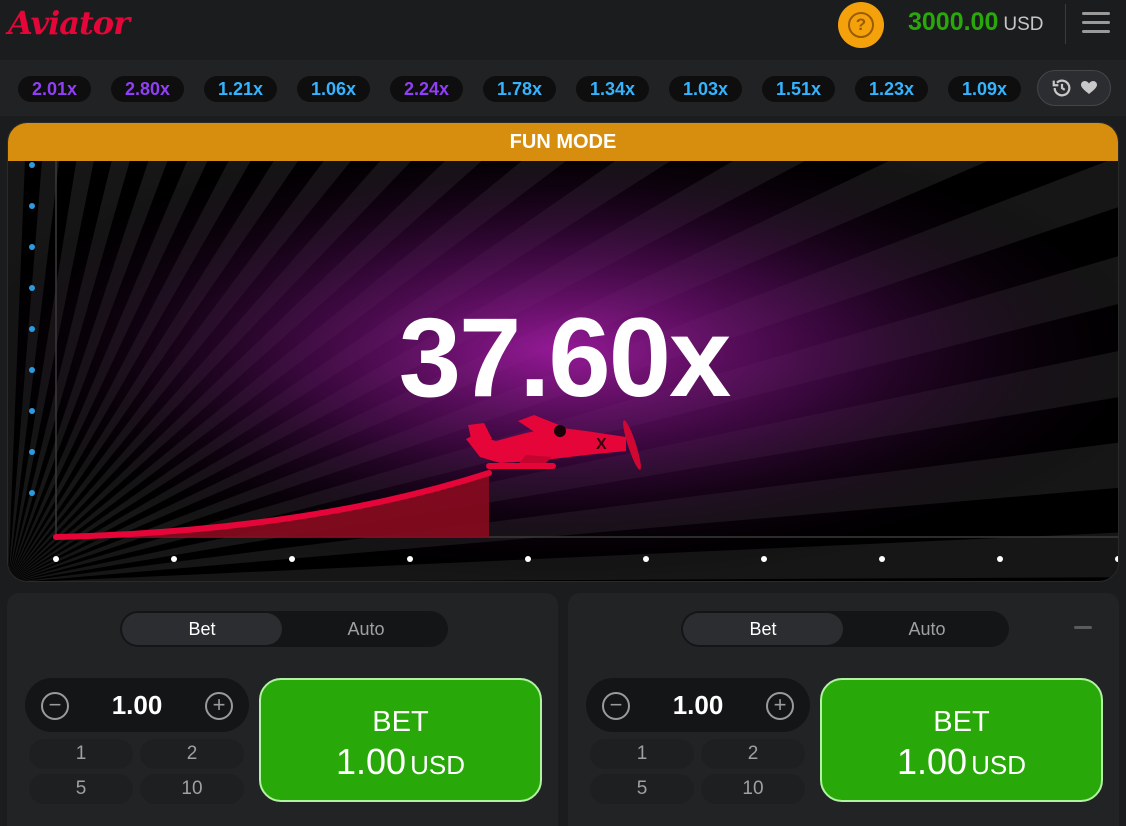 This screenshot has width=1126, height=826. What do you see at coordinates (1061, 88) in the screenshot?
I see `history-clock-icon` at bounding box center [1061, 88].